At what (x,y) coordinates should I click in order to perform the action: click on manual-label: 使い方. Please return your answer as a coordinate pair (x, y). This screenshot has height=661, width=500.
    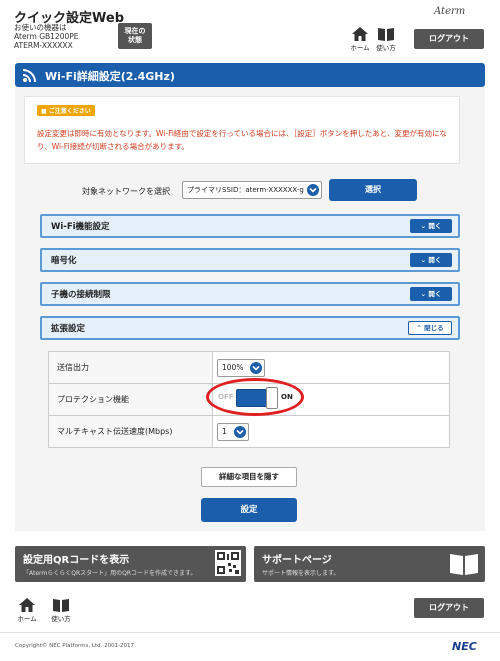
    Looking at the image, I should click on (386, 48).